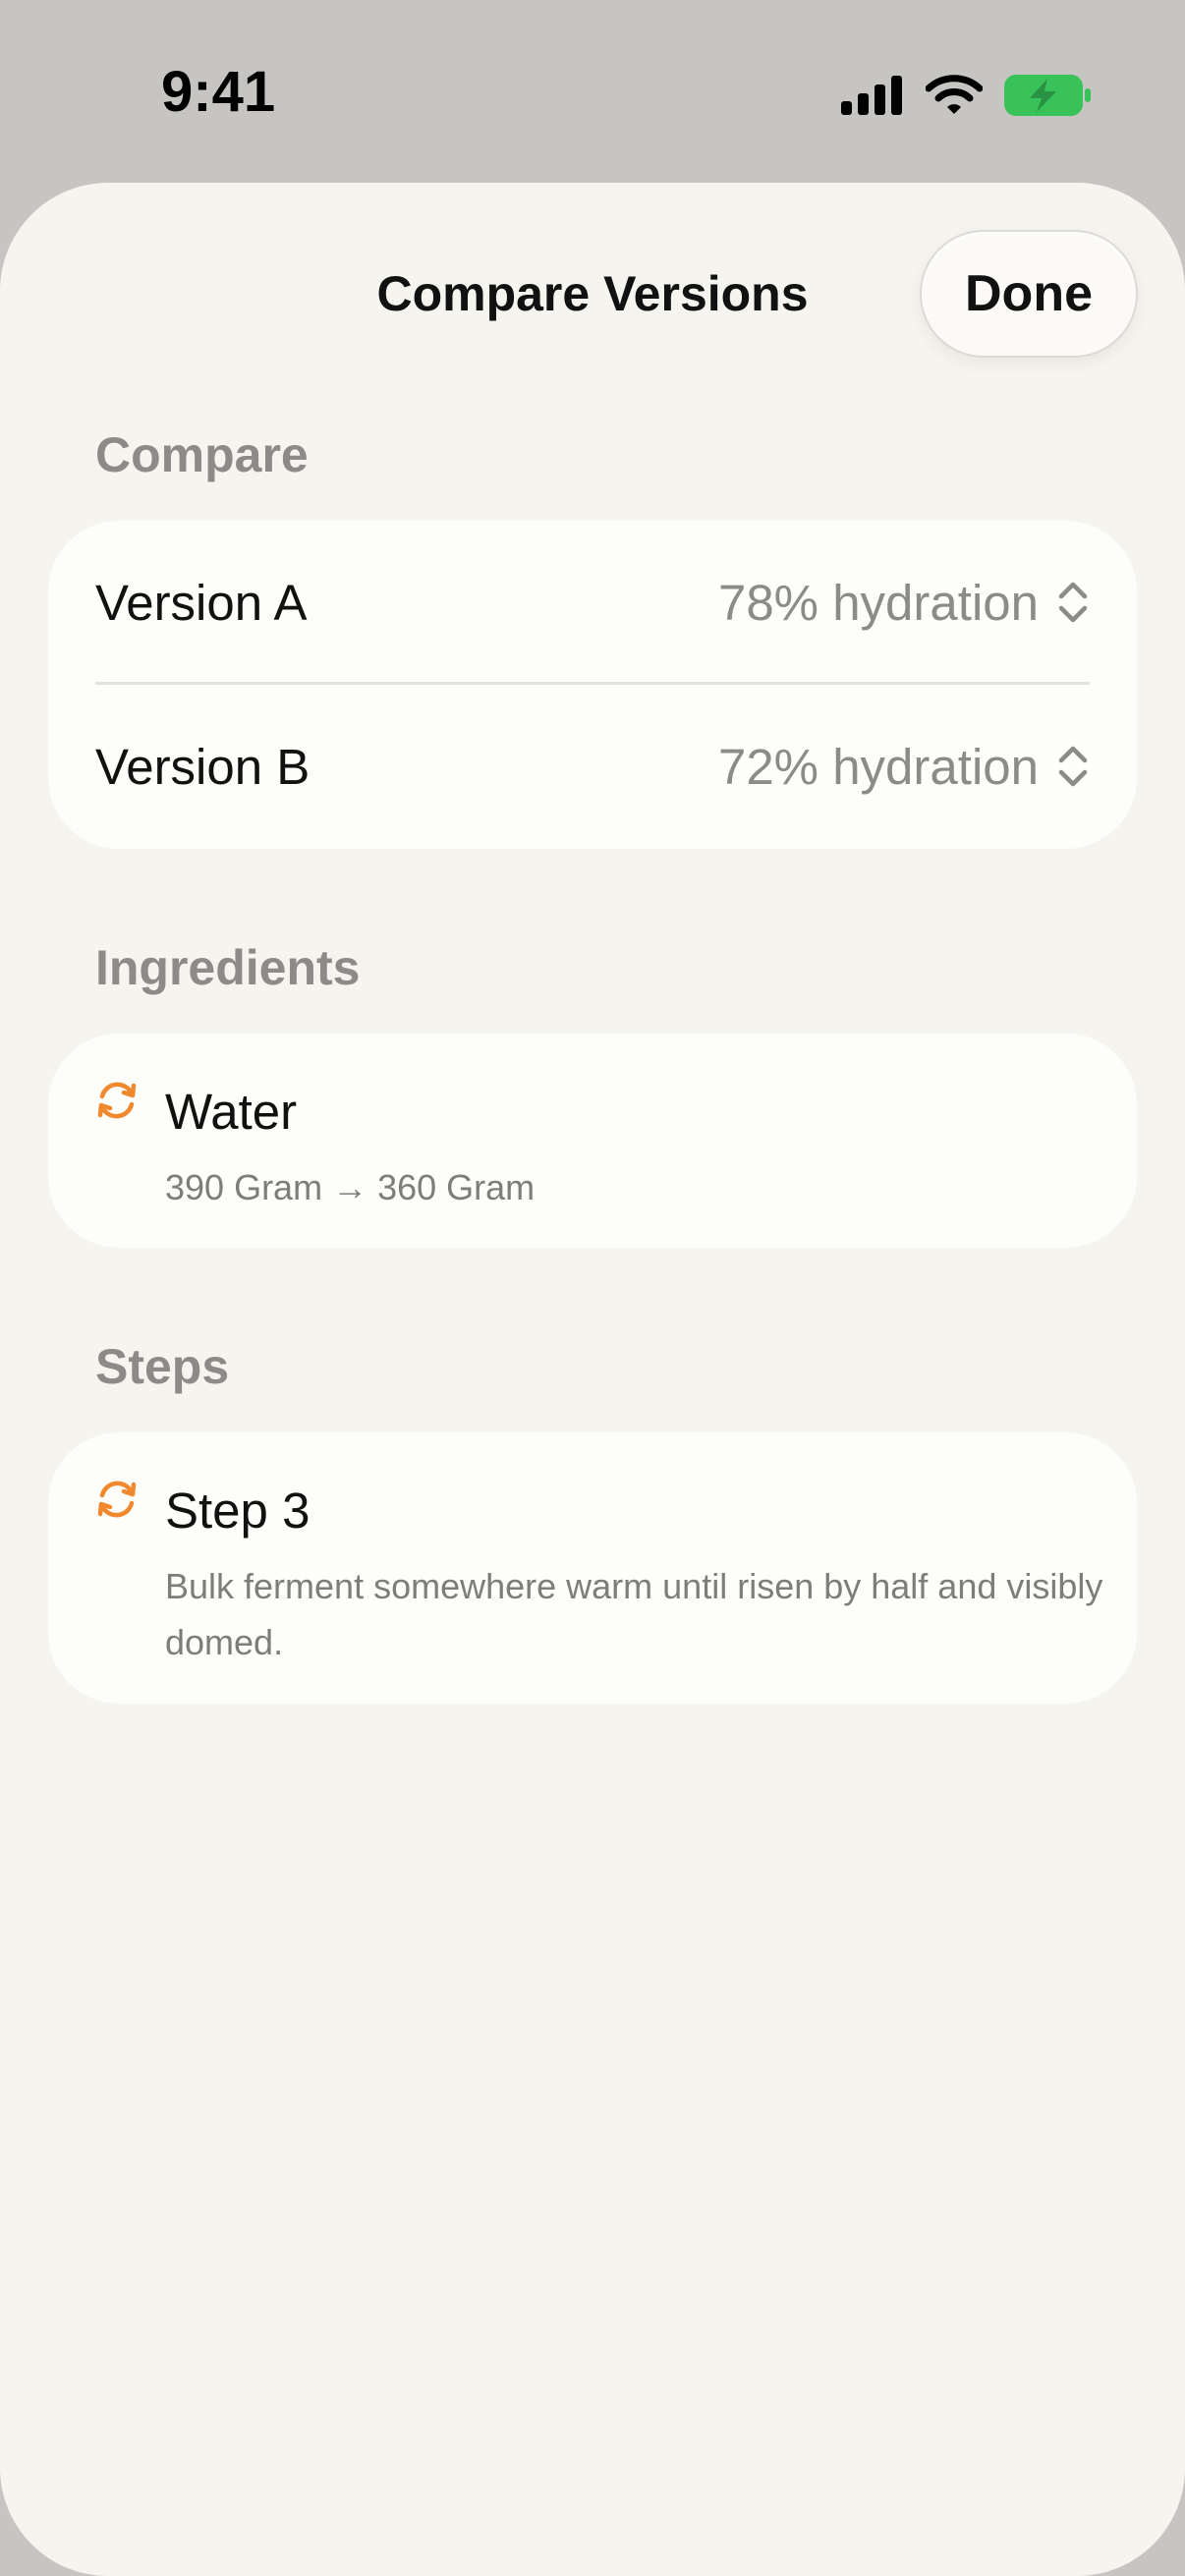 This screenshot has height=2576, width=1185. Describe the element at coordinates (228, 967) in the screenshot. I see `ingredients-section-header: Ingredients` at that location.